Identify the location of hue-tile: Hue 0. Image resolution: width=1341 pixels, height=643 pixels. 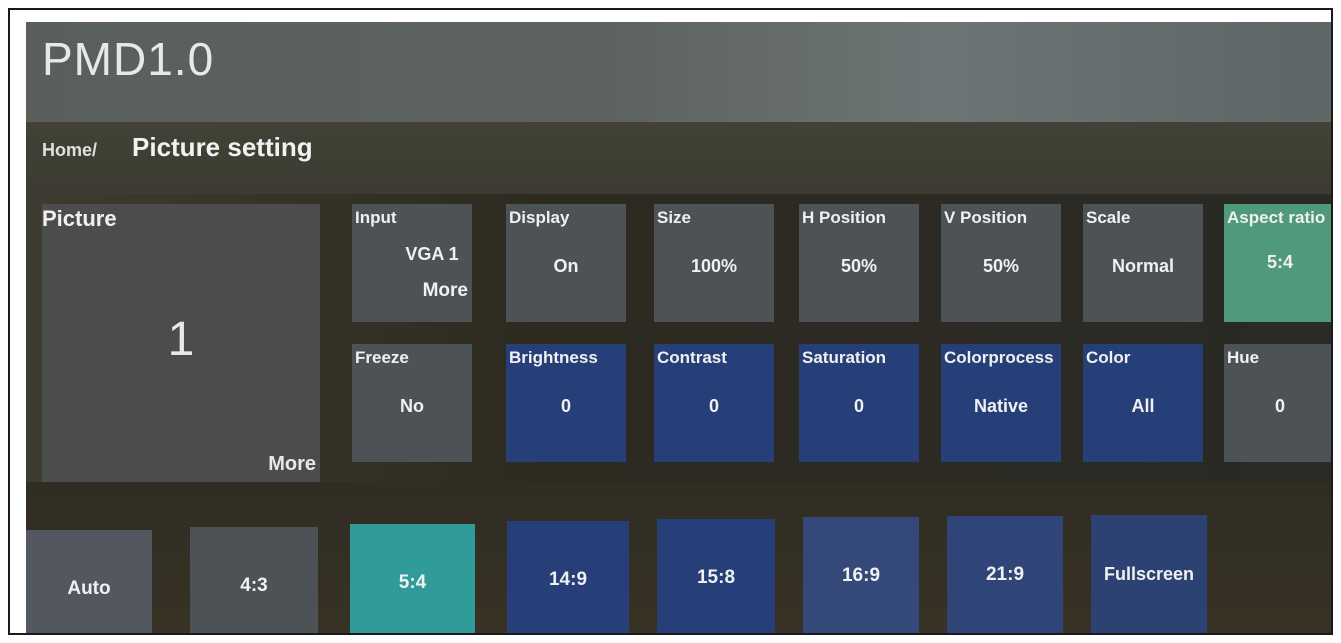
(1277, 403).